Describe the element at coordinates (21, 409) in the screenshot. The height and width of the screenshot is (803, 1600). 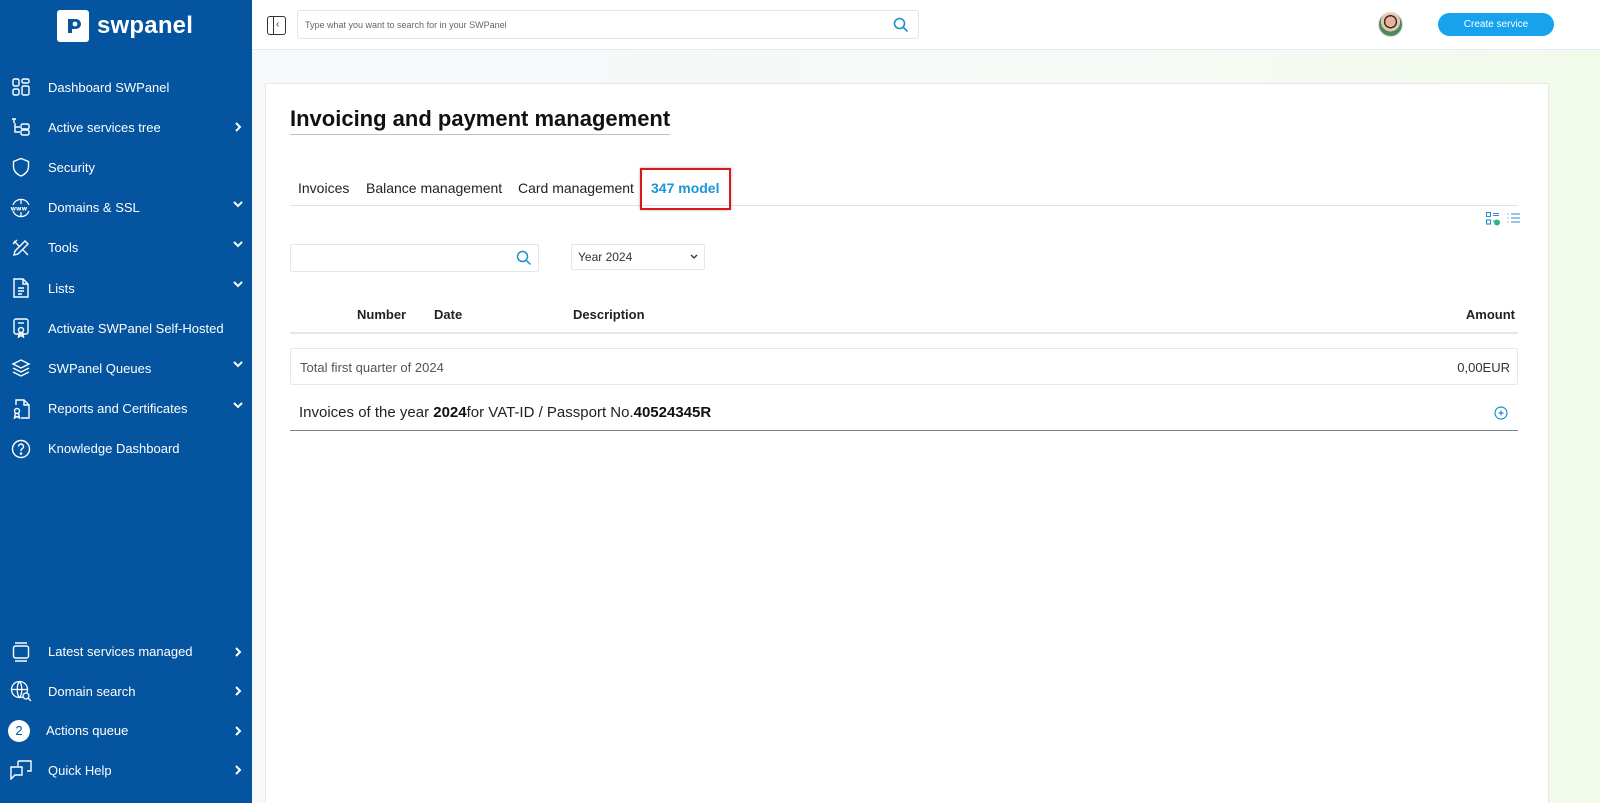
I see `report-certificate-icon` at that location.